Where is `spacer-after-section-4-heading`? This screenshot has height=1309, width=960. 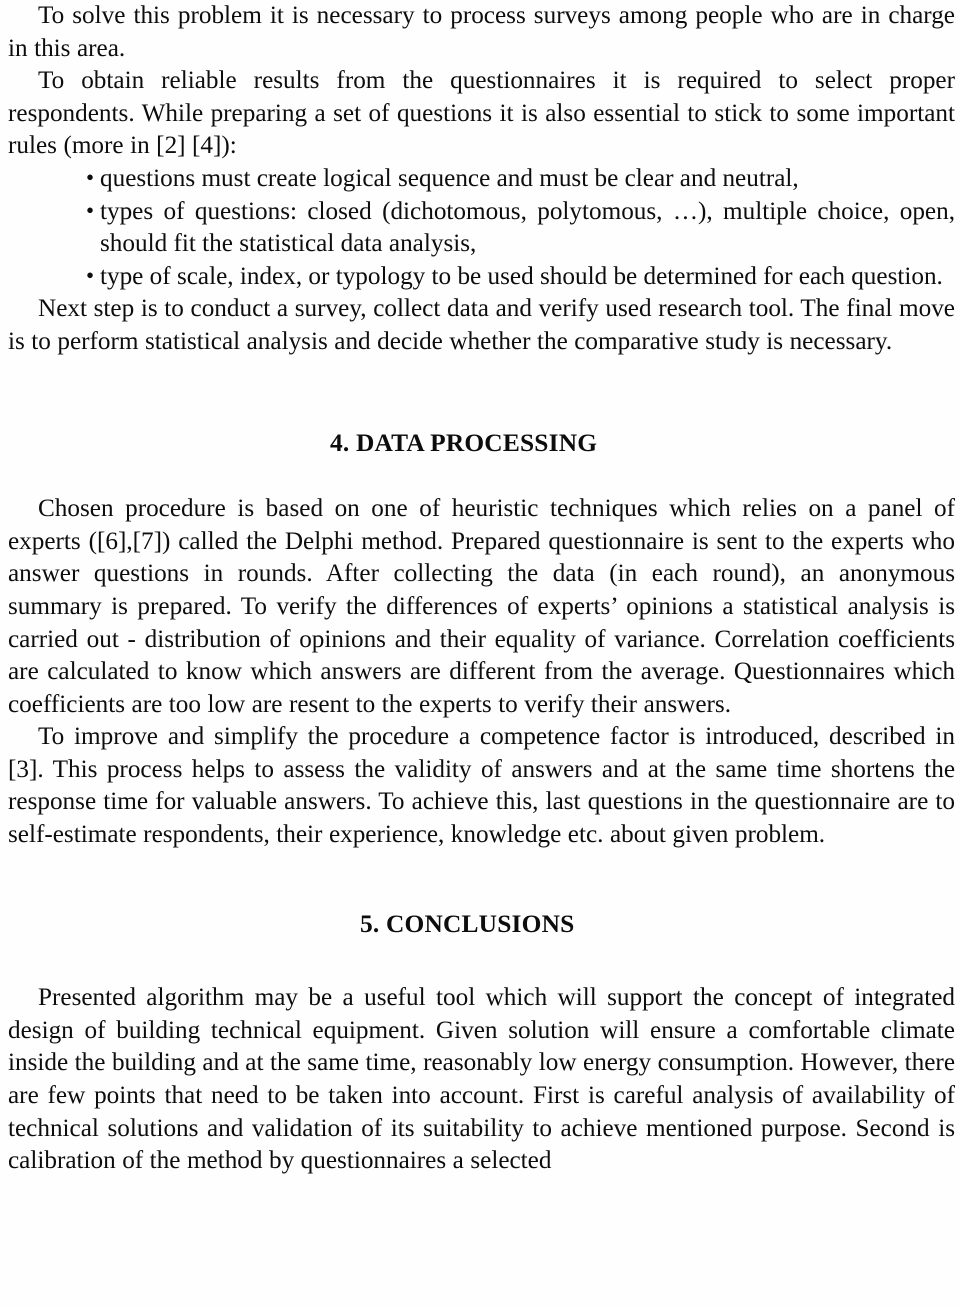
spacer-after-section-4-heading is located at coordinates (481, 476).